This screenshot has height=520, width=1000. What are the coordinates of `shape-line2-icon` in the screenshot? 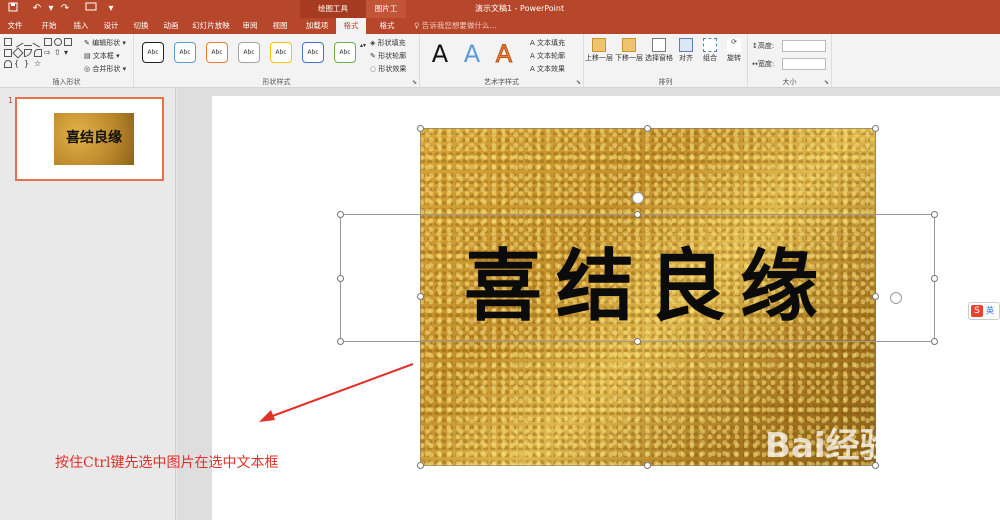 It's located at (28, 42).